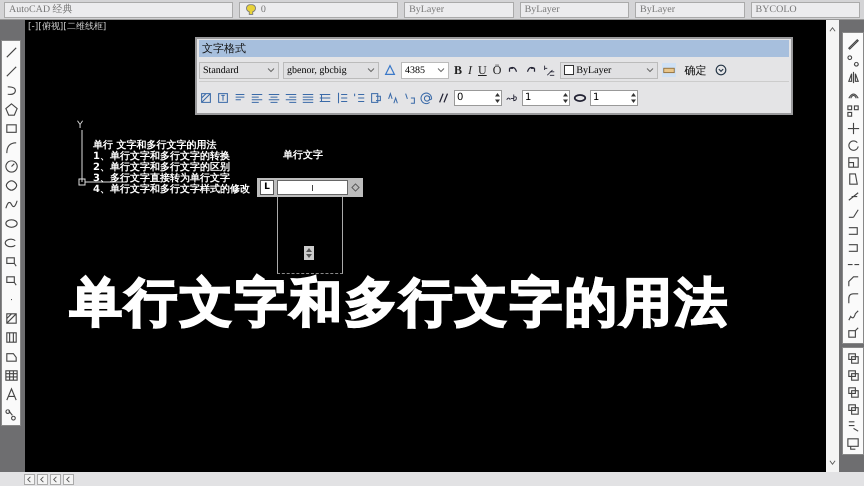 The image size is (864, 486). What do you see at coordinates (482, 70) in the screenshot?
I see `format-button: U` at bounding box center [482, 70].